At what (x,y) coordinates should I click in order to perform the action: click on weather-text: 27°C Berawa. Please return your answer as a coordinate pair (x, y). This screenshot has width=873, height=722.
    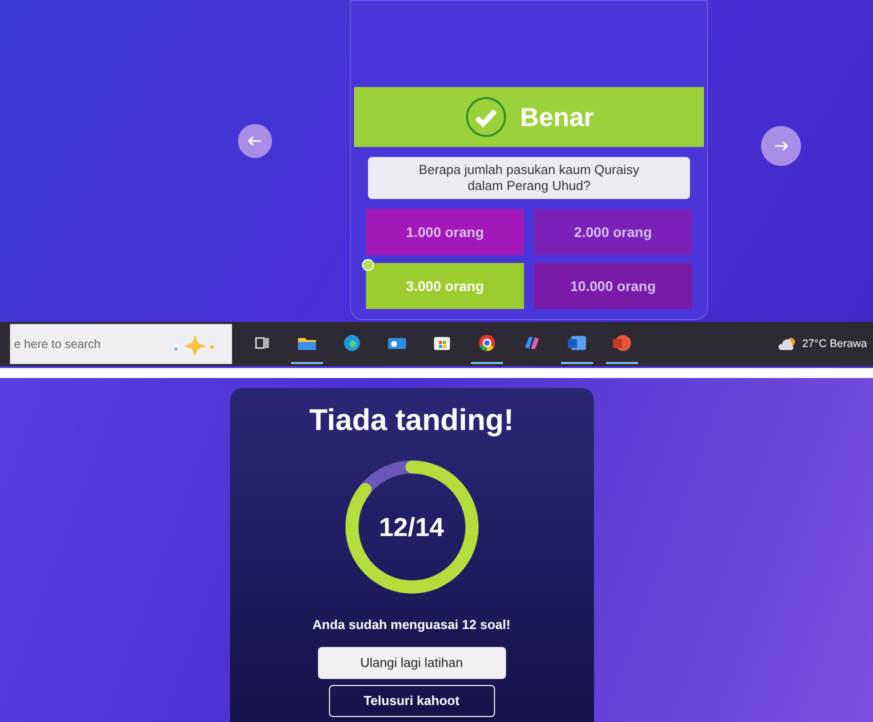
    Looking at the image, I should click on (834, 344).